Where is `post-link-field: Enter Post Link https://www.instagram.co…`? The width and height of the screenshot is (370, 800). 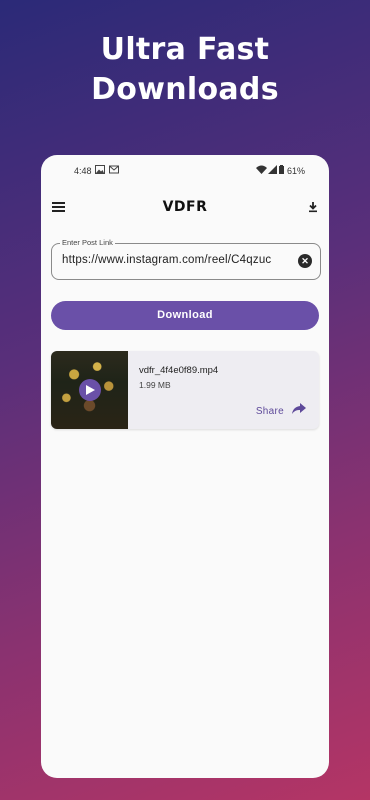 post-link-field: Enter Post Link https://www.instagram.co… is located at coordinates (186, 259).